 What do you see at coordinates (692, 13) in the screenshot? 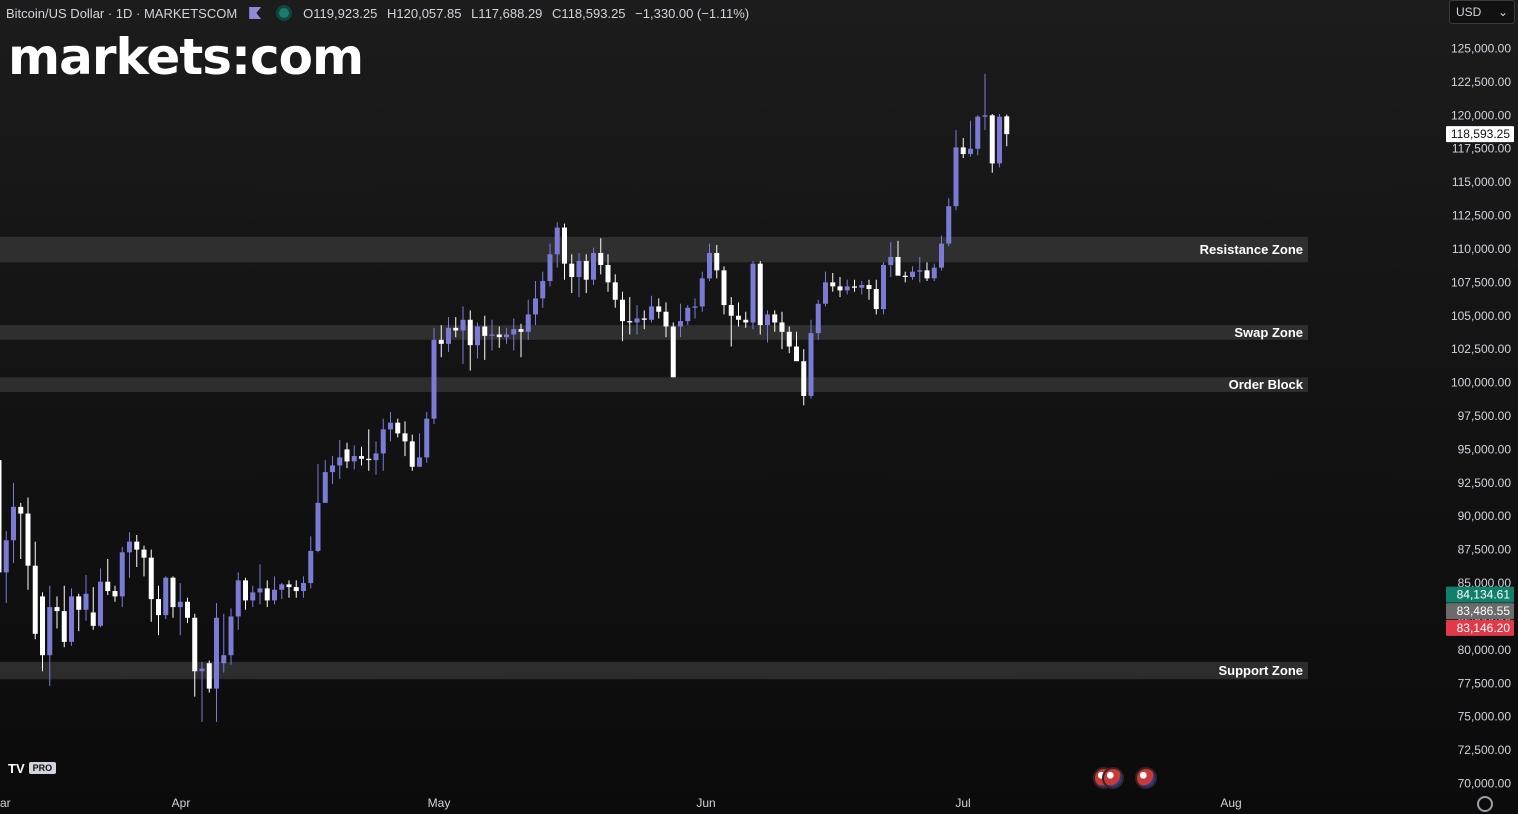
I see `change-value: −1,330.00 (−1.11%)` at bounding box center [692, 13].